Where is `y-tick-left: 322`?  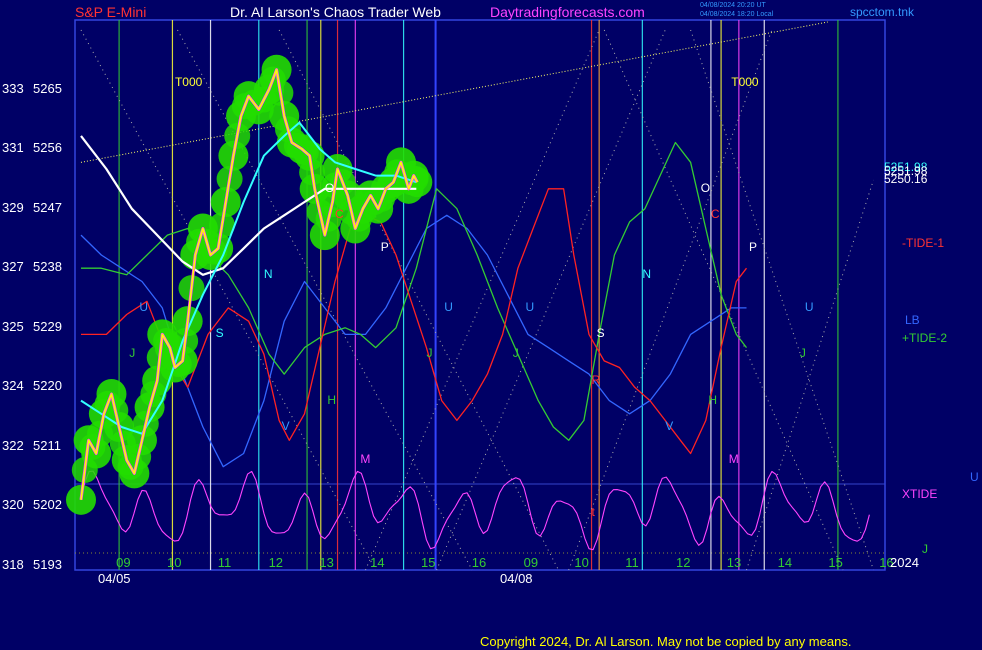 y-tick-left: 322 is located at coordinates (13, 445).